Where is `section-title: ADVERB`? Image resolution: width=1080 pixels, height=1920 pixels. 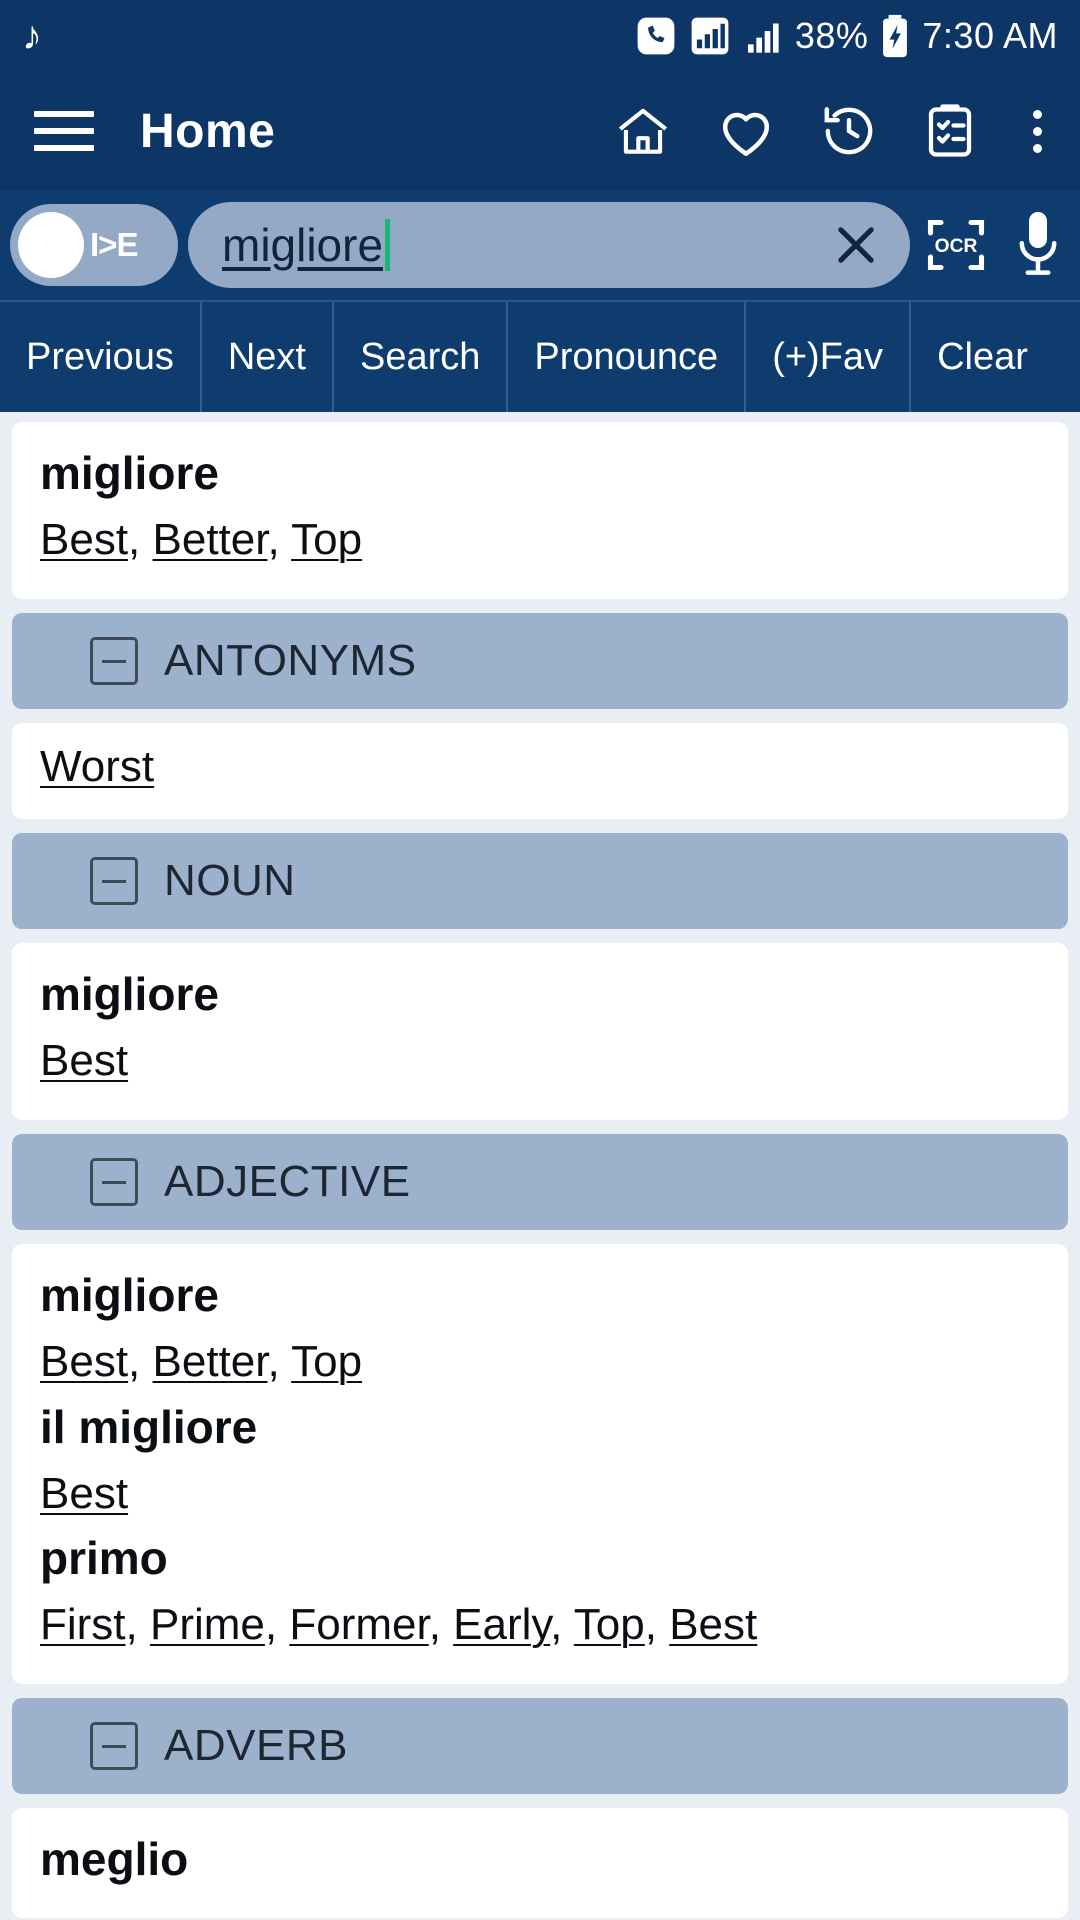 section-title: ADVERB is located at coordinates (256, 1746).